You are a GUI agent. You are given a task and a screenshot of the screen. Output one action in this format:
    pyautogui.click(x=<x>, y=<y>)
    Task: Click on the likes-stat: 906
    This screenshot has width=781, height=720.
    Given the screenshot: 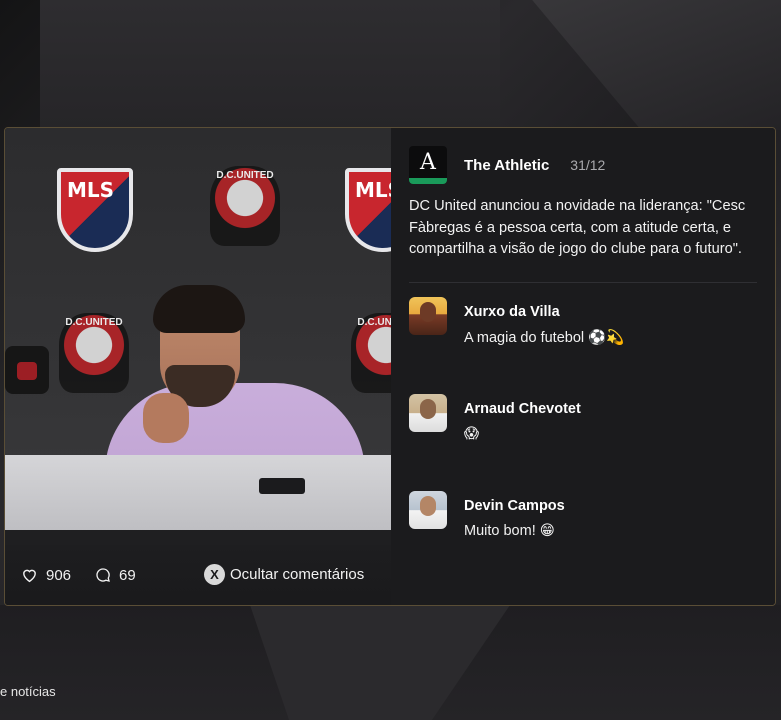 What is the action you would take?
    pyautogui.click(x=46, y=575)
    